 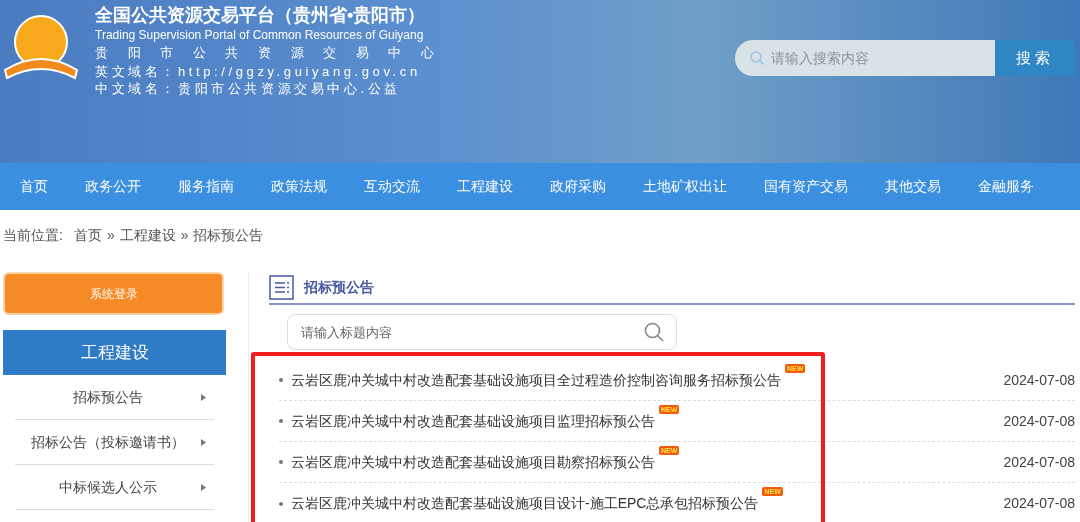 I want to click on list-icon, so click(x=281, y=287).